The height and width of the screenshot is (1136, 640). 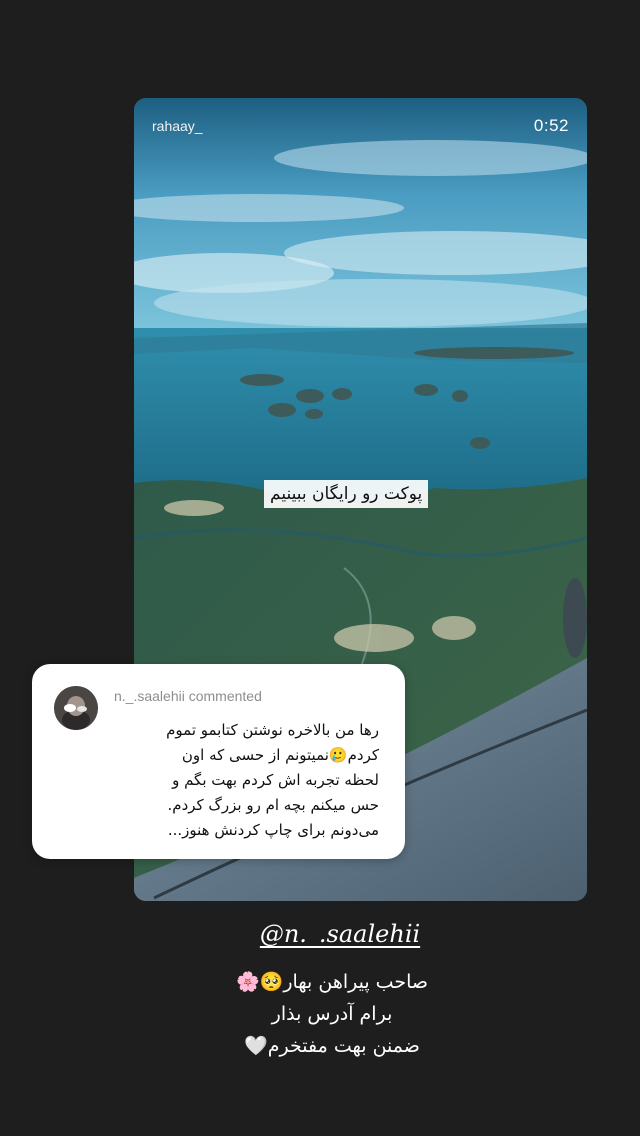 What do you see at coordinates (332, 982) in the screenshot?
I see `reply-line: صاحب پیراهن بهار🥺🌸` at bounding box center [332, 982].